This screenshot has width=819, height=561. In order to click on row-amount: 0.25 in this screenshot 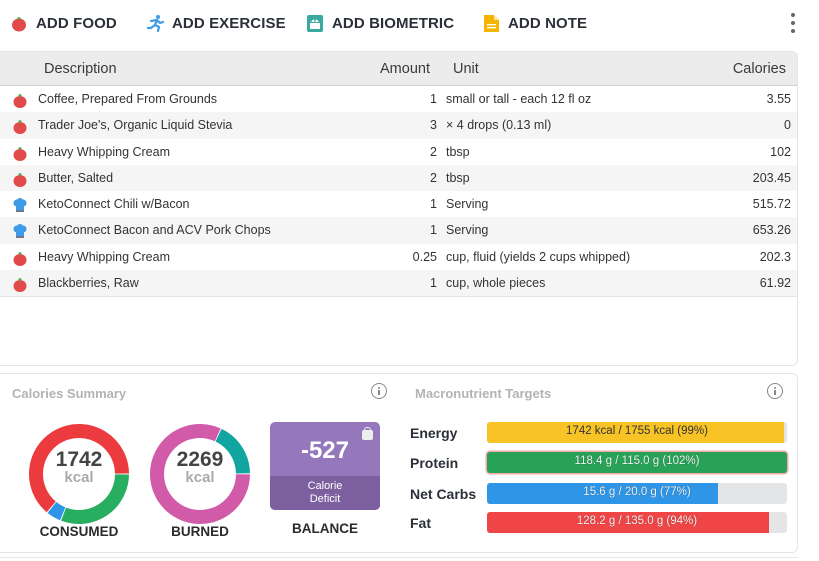, I will do `click(424, 256)`.